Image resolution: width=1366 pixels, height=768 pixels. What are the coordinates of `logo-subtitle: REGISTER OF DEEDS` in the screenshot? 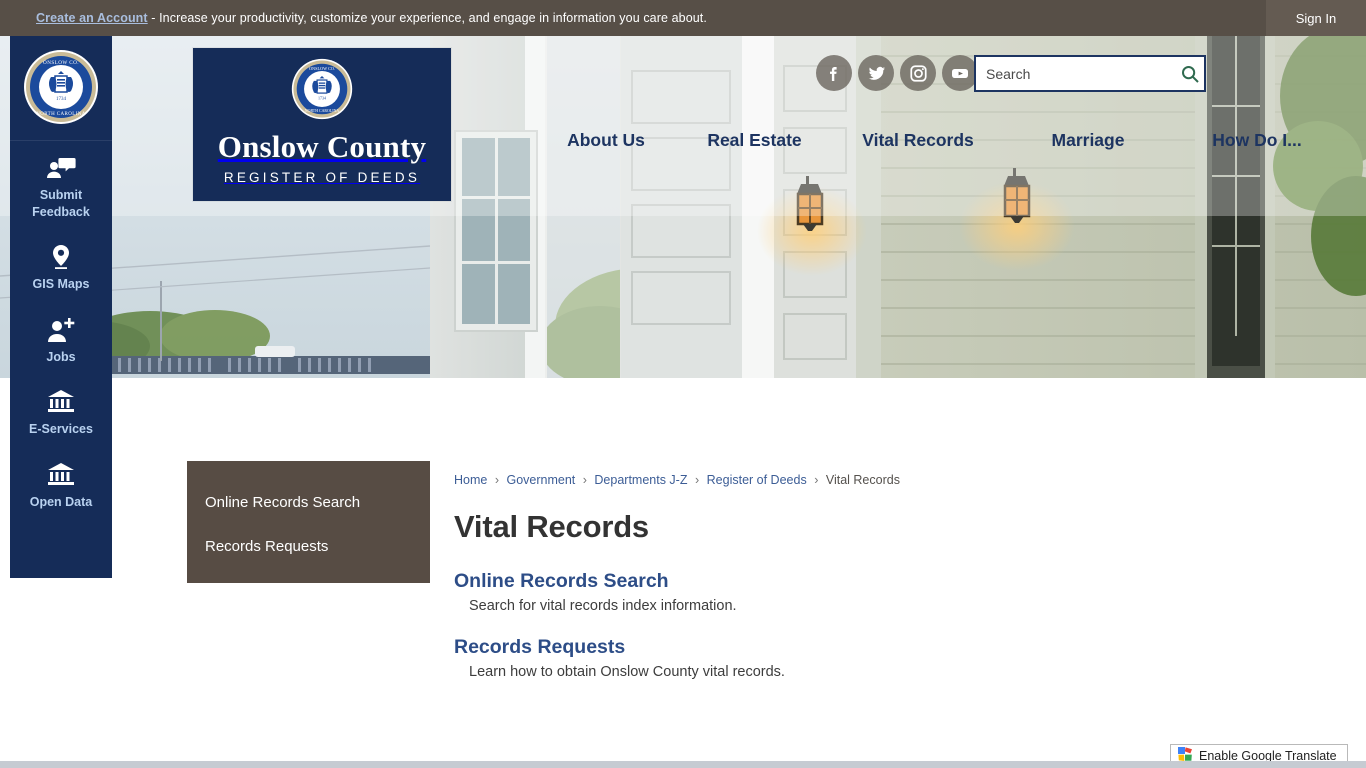 It's located at (322, 177).